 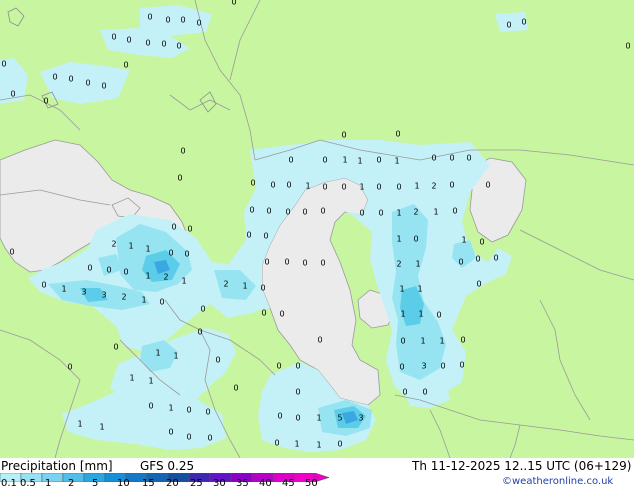 I want to click on scale-label: 35, so click(x=242, y=483).